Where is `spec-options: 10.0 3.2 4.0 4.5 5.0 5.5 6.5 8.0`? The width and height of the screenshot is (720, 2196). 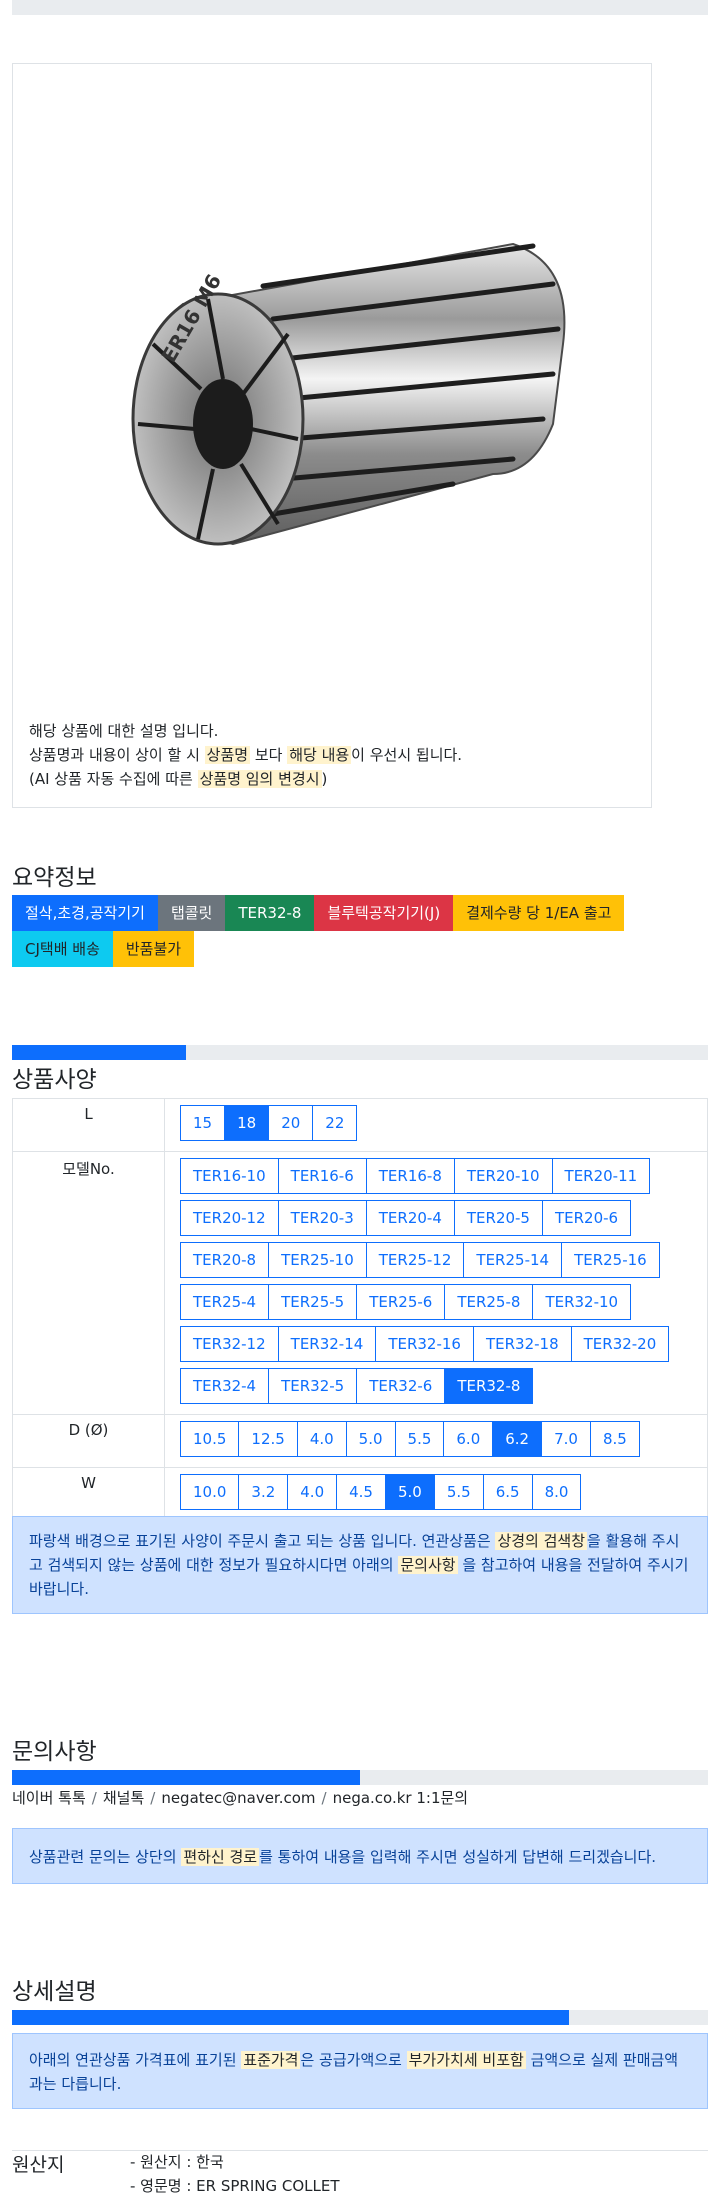
spec-options: 10.0 3.2 4.0 4.5 5.0 5.5 6.5 8.0 is located at coordinates (436, 1494).